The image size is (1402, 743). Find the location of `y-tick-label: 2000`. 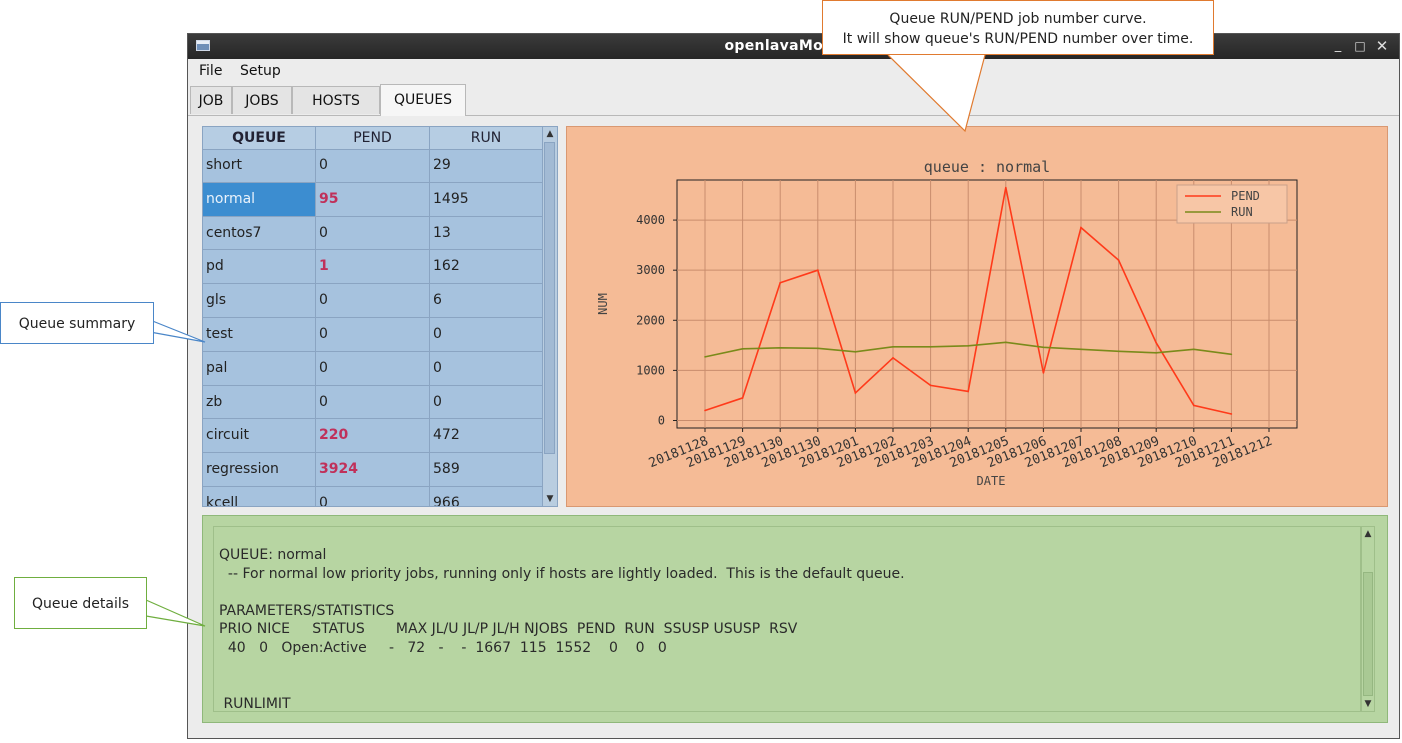

y-tick-label: 2000 is located at coordinates (650, 320).